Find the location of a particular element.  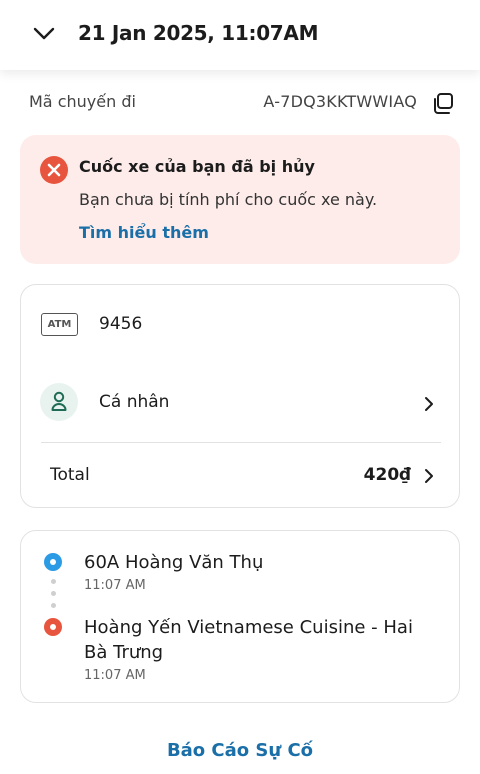

copy-icon is located at coordinates (443, 104).